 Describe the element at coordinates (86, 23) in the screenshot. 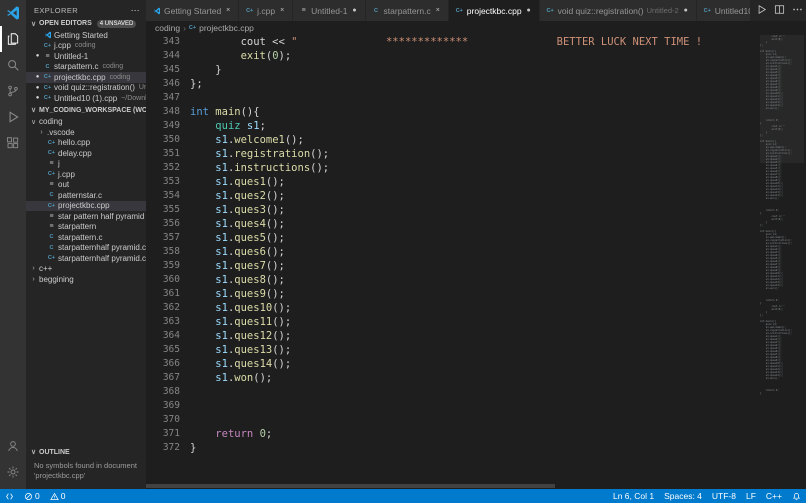

I see `open-editors-header: ∨ OPEN EDITORS 4 UNSAVED` at that location.